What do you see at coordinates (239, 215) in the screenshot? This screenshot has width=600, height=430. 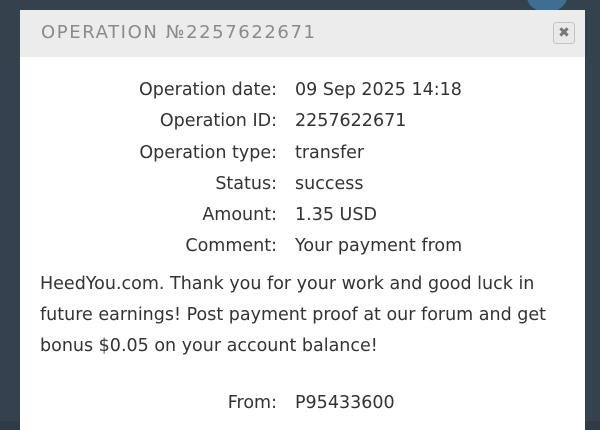 I see `amount-label: Amount:` at bounding box center [239, 215].